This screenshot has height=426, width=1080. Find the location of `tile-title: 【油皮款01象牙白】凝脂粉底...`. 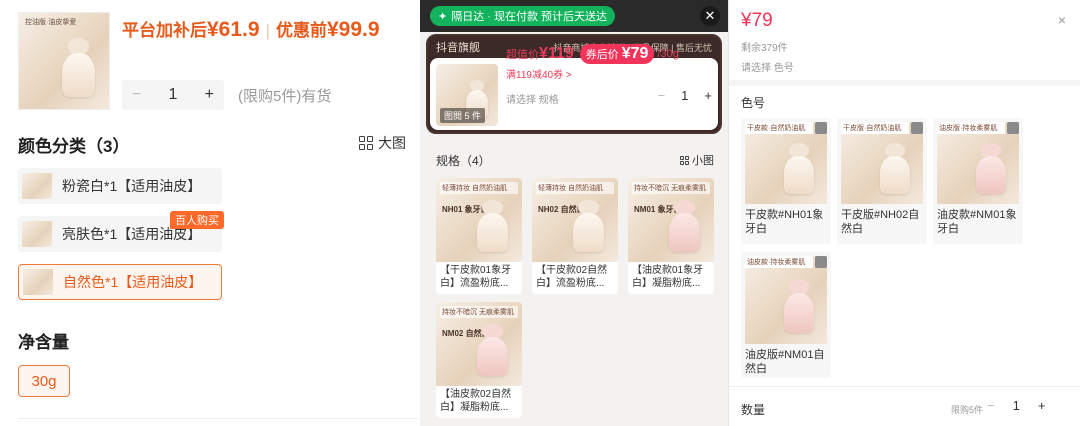

tile-title: 【油皮款01象牙白】凝脂粉底... is located at coordinates (668, 277).